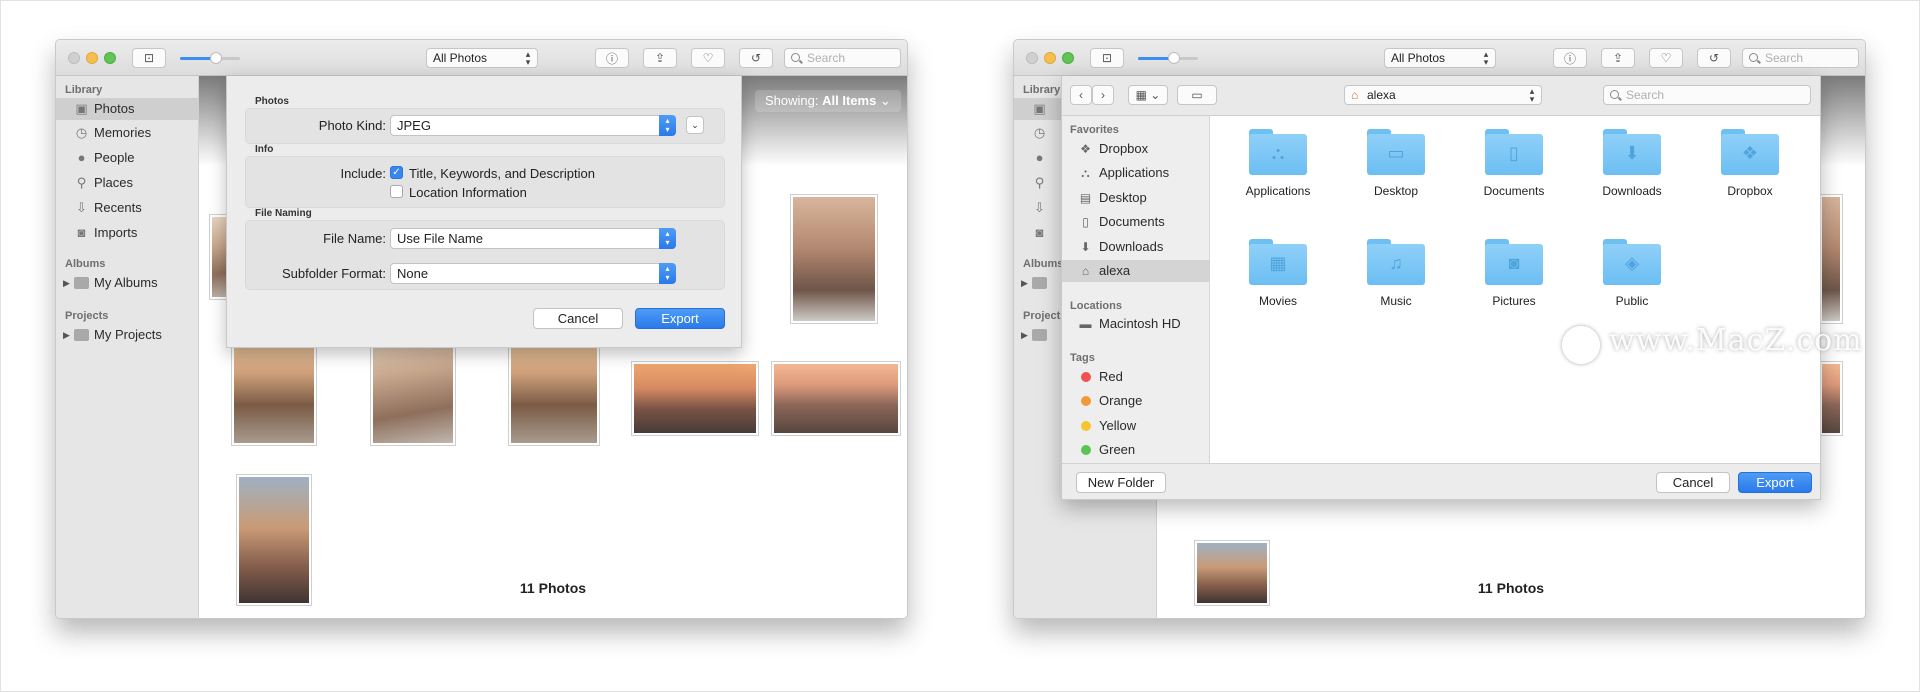 The height and width of the screenshot is (692, 1920). What do you see at coordinates (1136, 377) in the screenshot?
I see `tag-item-red: Red` at bounding box center [1136, 377].